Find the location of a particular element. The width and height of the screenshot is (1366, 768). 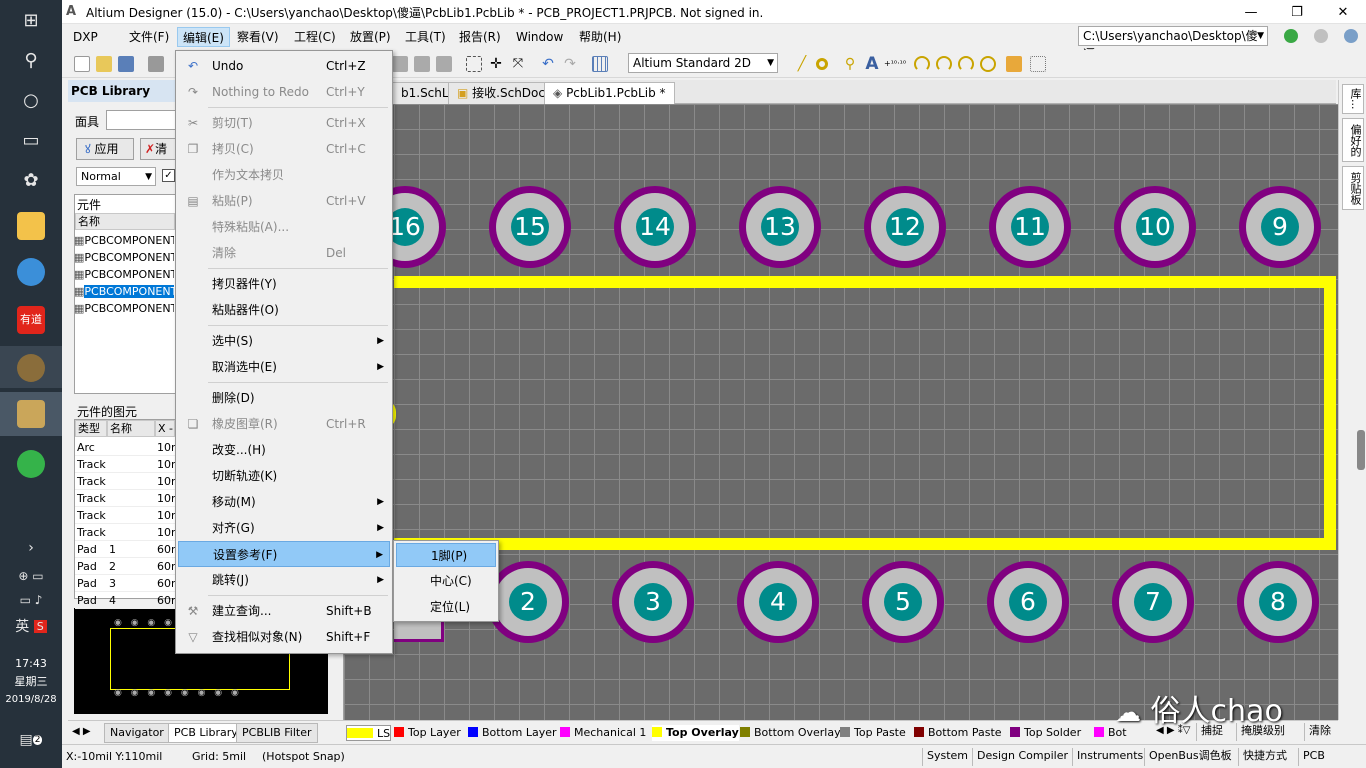

status-system-button: System is located at coordinates (947, 757).